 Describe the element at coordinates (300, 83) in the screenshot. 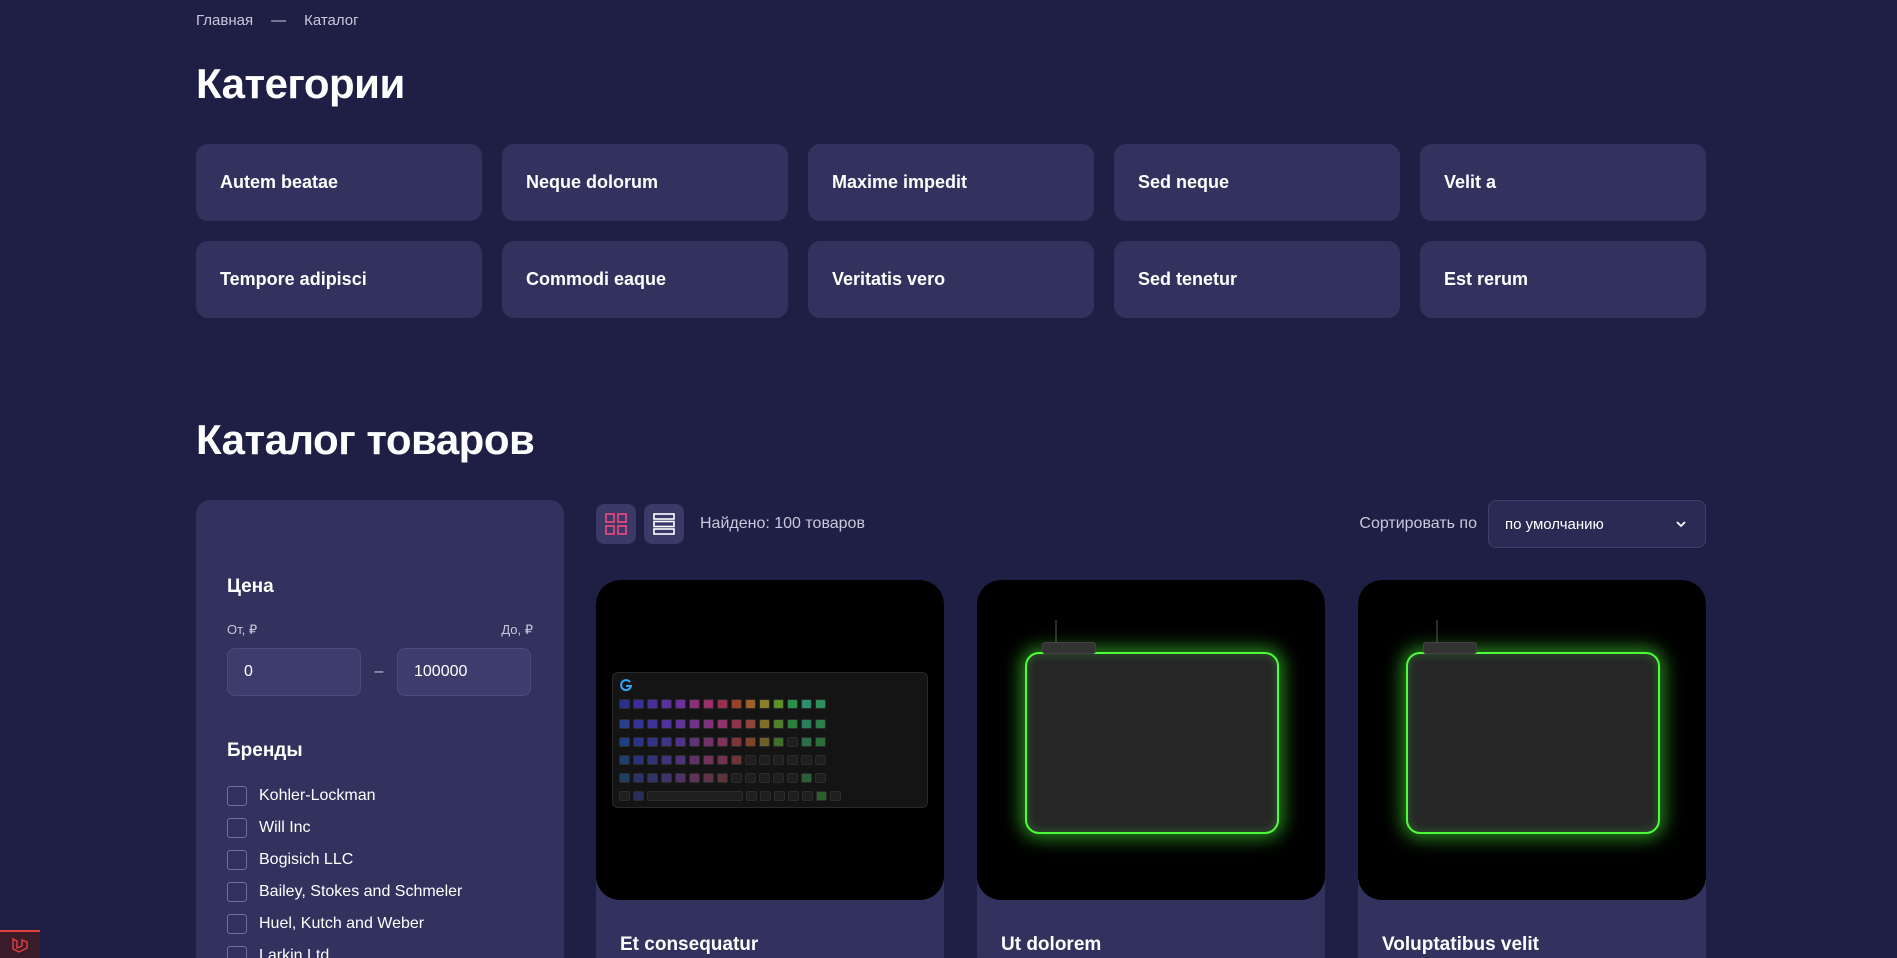

I see `categories-title: Категории` at that location.